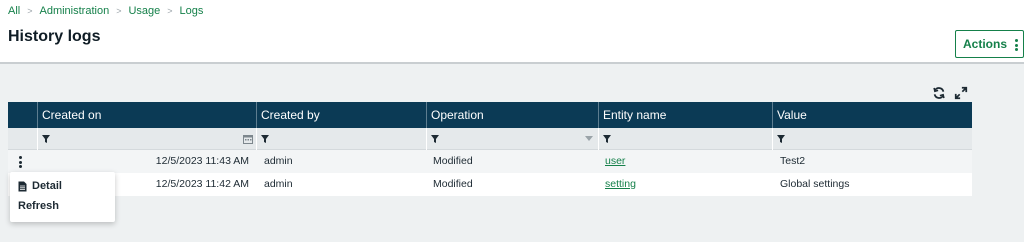 The height and width of the screenshot is (242, 1024). What do you see at coordinates (815, 184) in the screenshot?
I see `cell-value: Global settings` at bounding box center [815, 184].